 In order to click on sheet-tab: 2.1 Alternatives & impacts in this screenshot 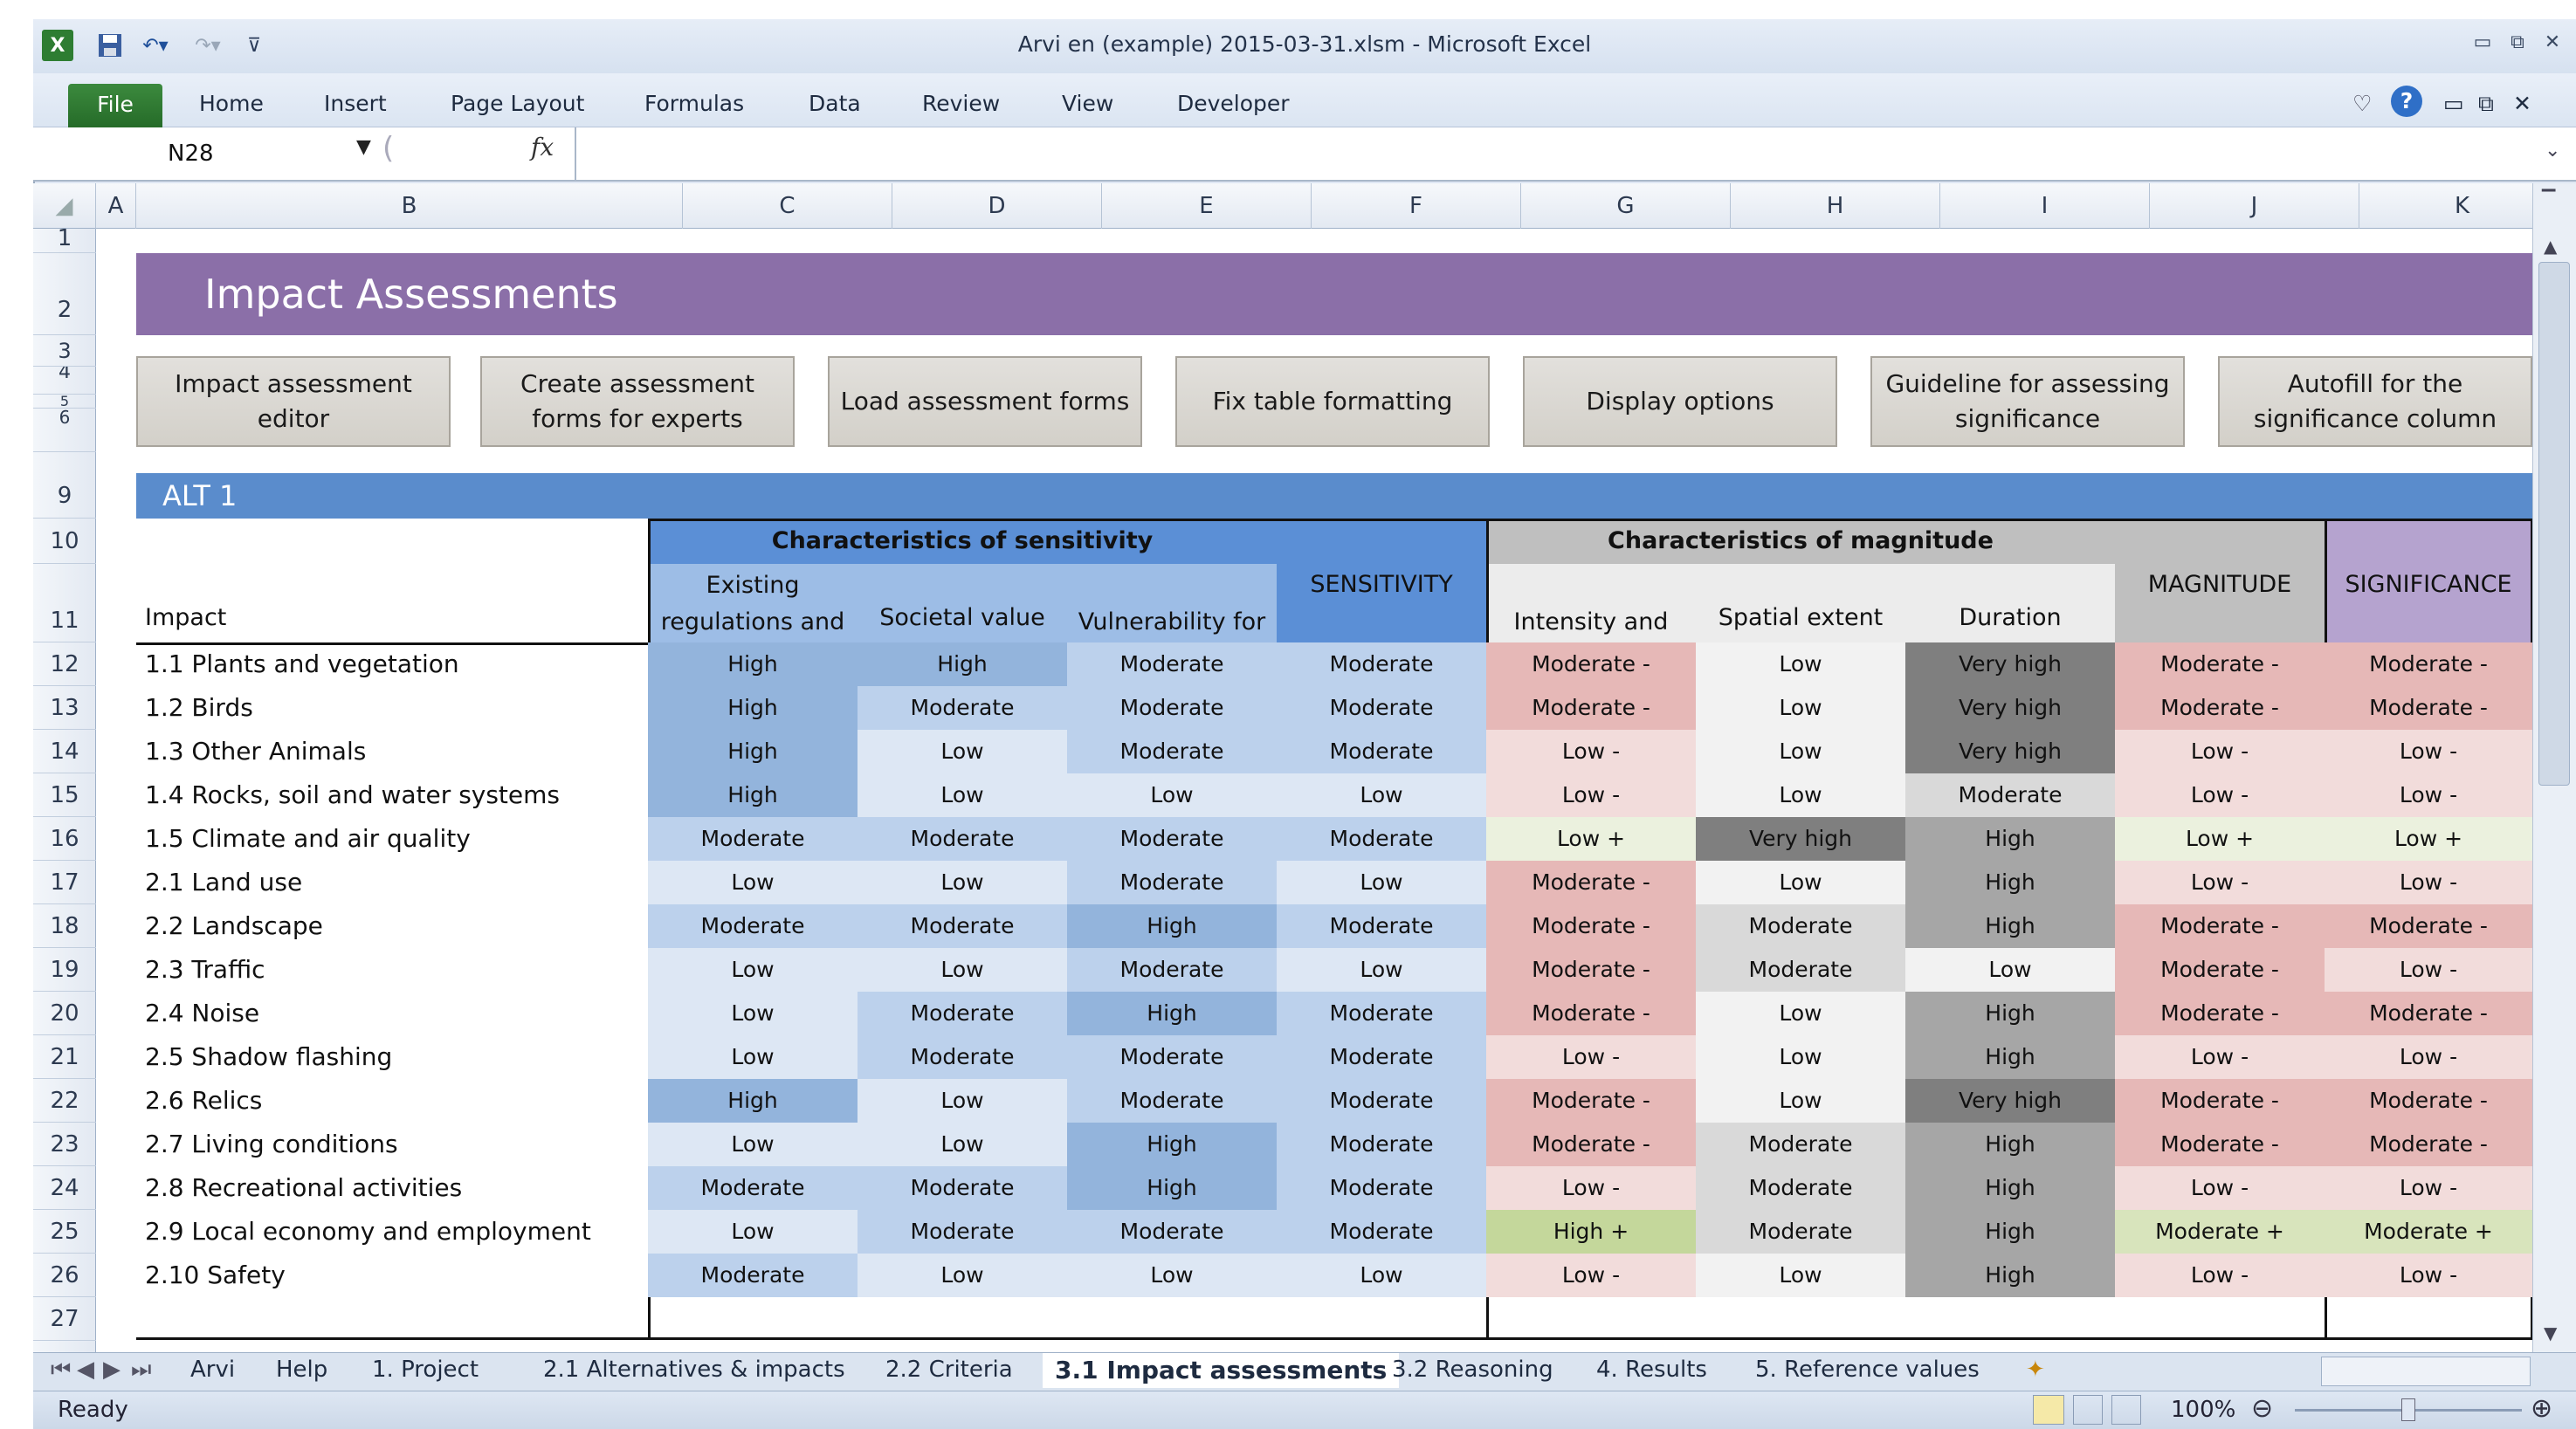, I will do `click(694, 1370)`.